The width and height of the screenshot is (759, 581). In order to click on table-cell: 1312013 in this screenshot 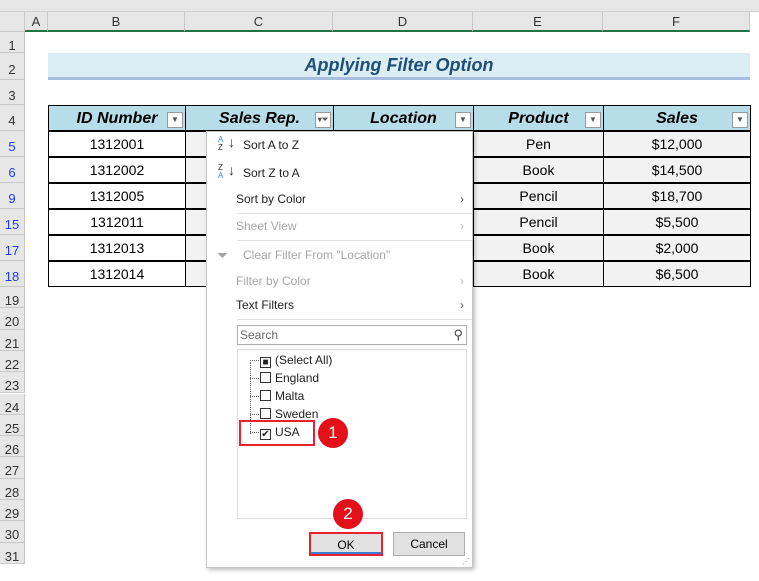, I will do `click(117, 248)`.